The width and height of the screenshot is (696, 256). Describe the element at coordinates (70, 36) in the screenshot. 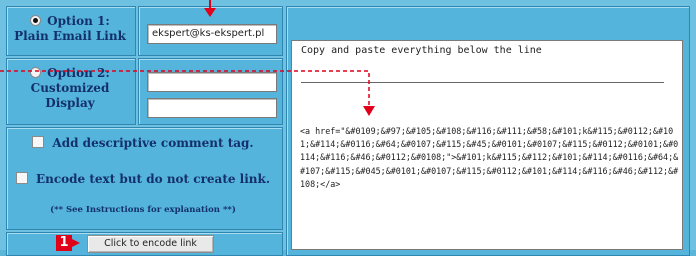

I see `option1-label-line2: Plain Email Link` at that location.